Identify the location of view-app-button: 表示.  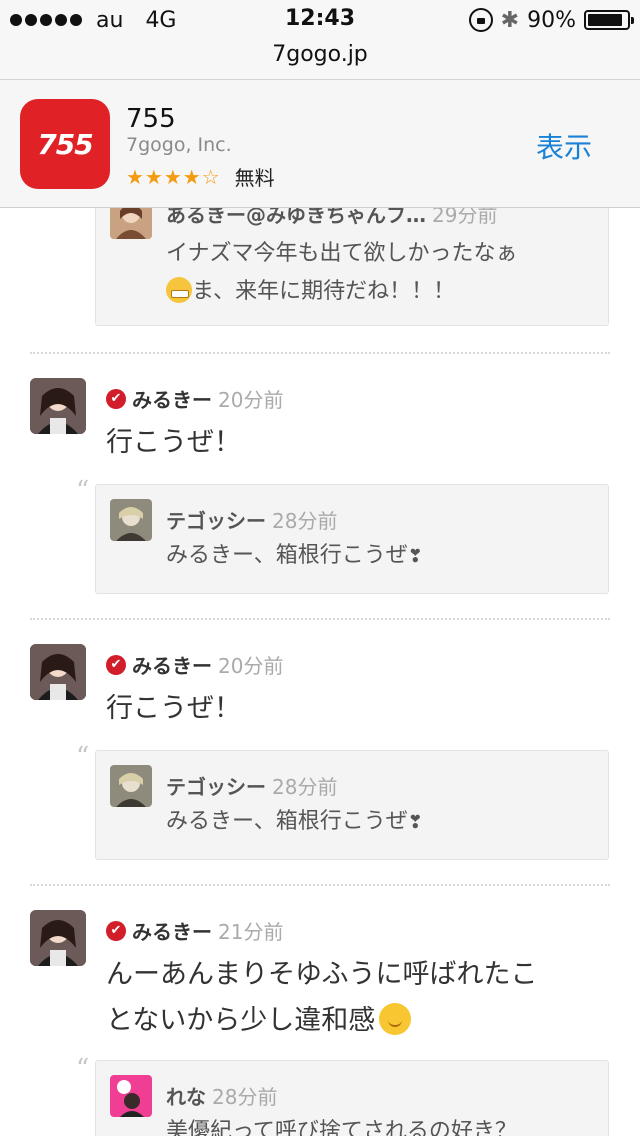
(564, 146).